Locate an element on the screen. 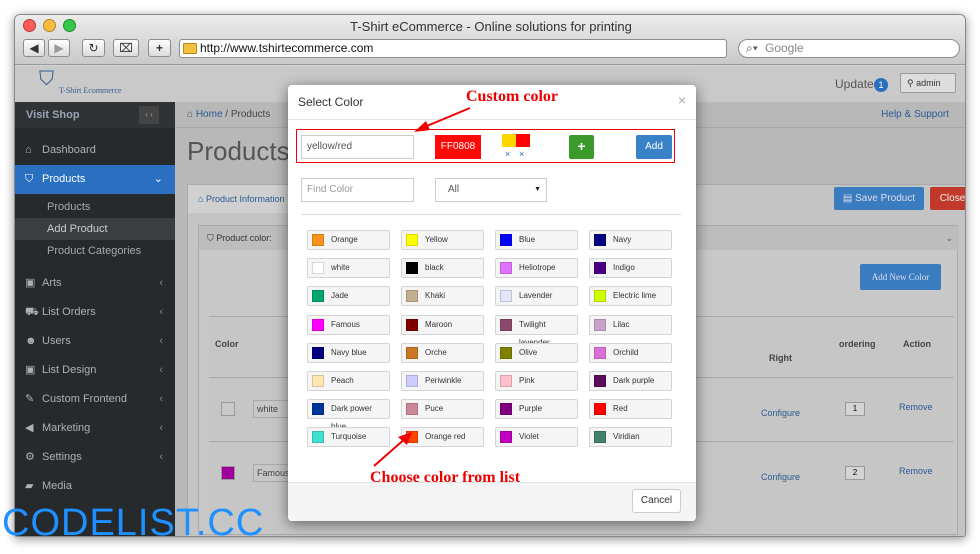 The height and width of the screenshot is (554, 980). sidebar-item-custom-frontend: ✎ Custom Frontend ‹ is located at coordinates (95, 399).